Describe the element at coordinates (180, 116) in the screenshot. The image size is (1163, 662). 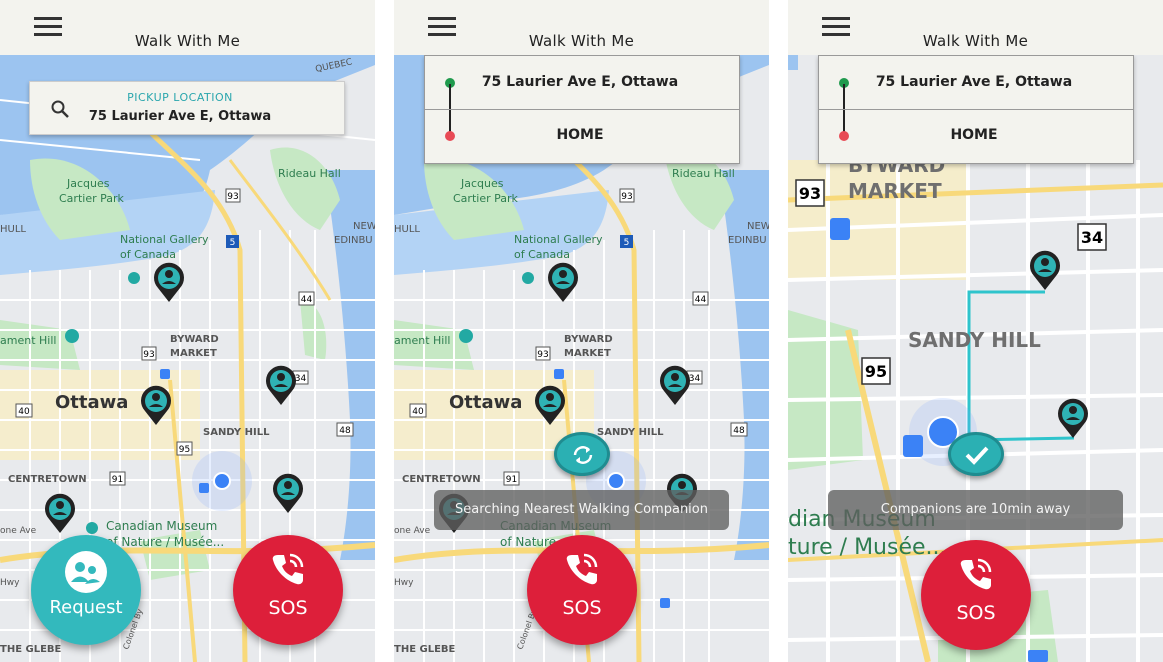
I see `pickup-value: 75 Laurier Ave E, Ottawa` at that location.